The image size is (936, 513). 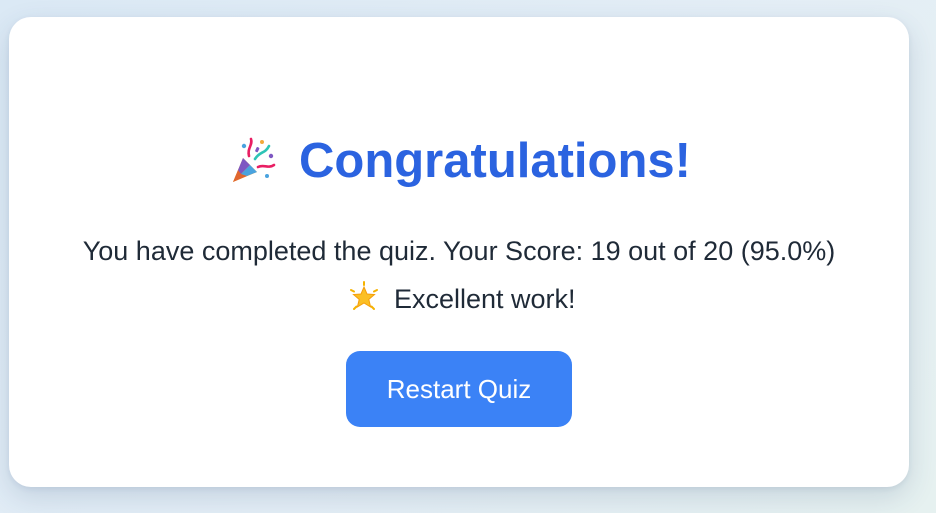 I want to click on result-heading: Congratulations!, so click(x=459, y=161).